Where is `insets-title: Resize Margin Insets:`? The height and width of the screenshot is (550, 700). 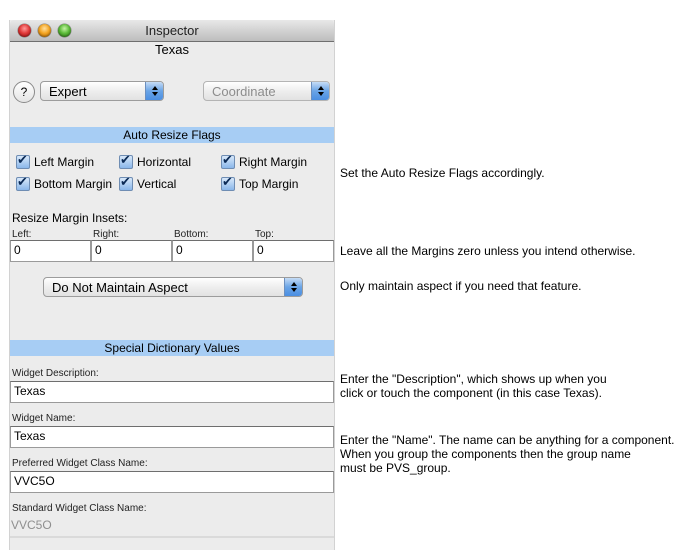 insets-title: Resize Margin Insets: is located at coordinates (70, 218).